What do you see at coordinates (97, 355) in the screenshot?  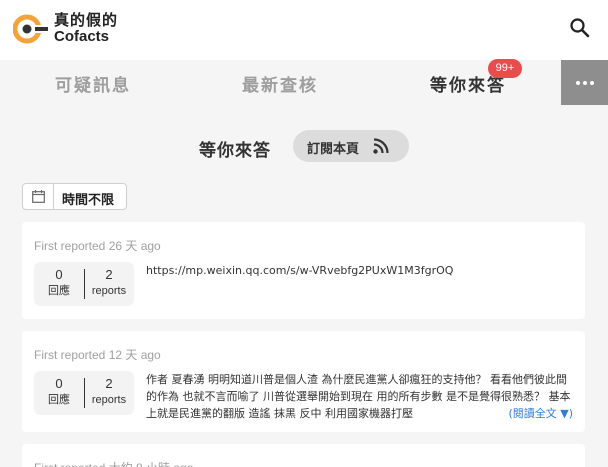 I see `first-reported-time: First reported 12 天 ago` at bounding box center [97, 355].